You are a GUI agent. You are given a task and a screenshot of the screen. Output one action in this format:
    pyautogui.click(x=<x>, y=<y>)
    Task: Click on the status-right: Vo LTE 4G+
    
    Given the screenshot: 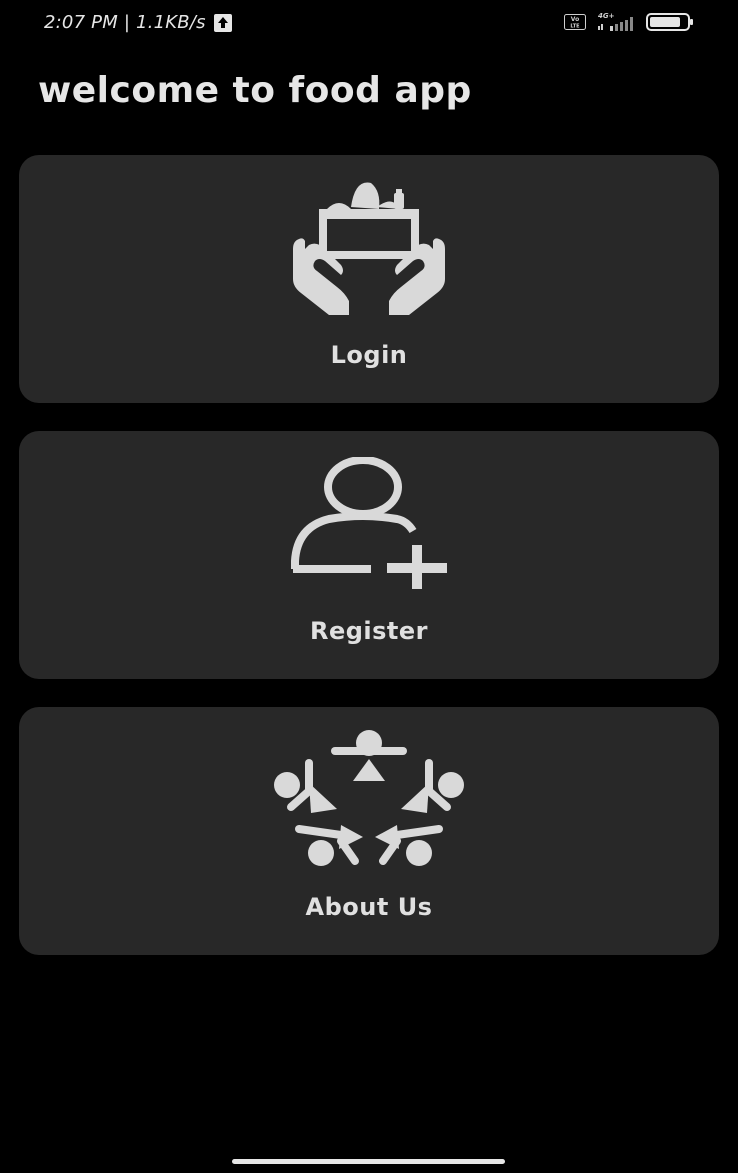 What is the action you would take?
    pyautogui.click(x=629, y=22)
    